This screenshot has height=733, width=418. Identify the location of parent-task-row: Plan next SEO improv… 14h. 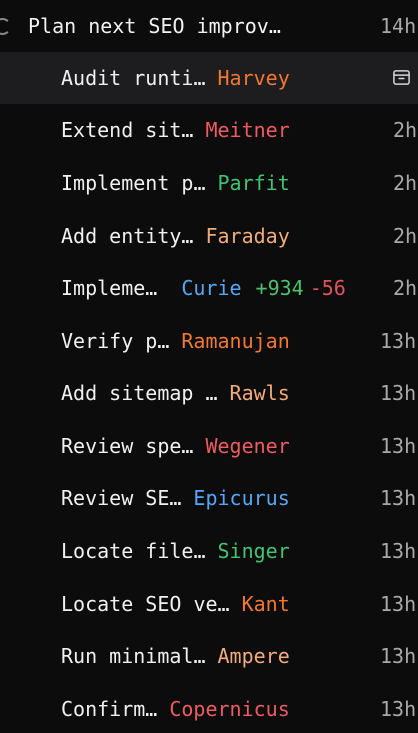
(209, 26).